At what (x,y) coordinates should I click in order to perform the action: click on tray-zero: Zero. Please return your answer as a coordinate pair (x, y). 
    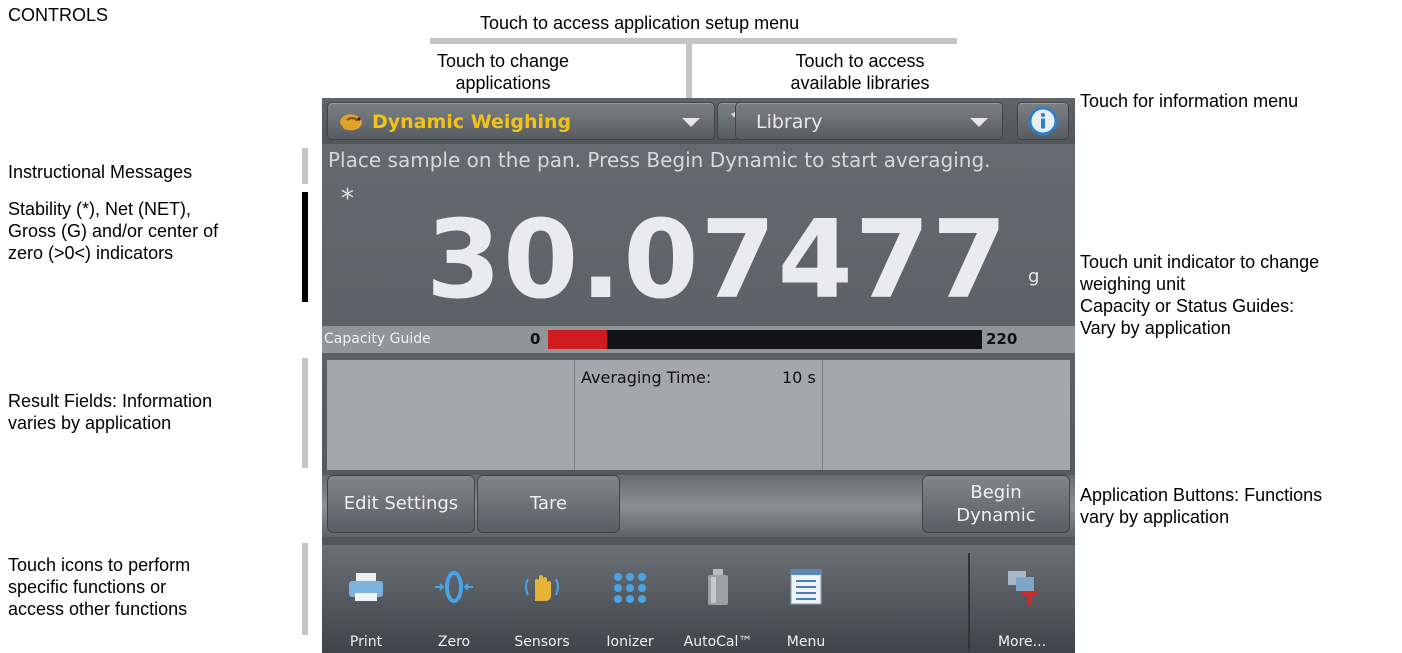
    Looking at the image, I should click on (454, 599).